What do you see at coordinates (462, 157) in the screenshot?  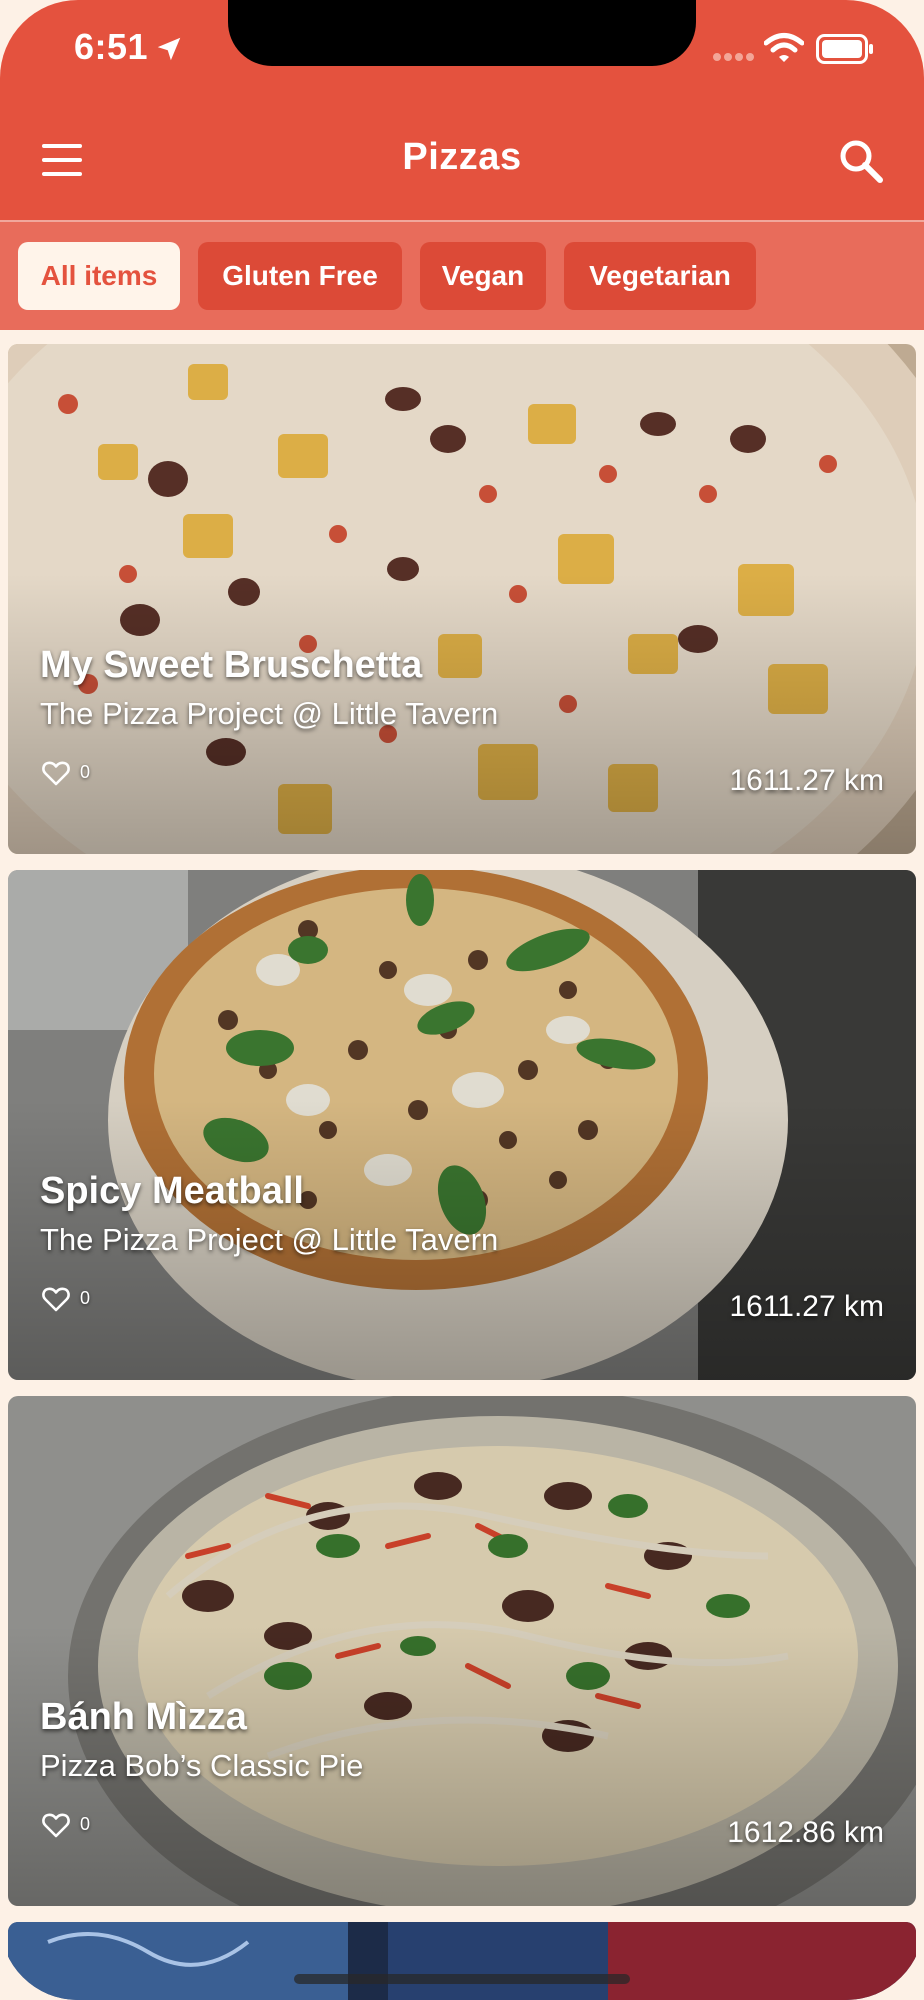 I see `page-title: Pizzas` at bounding box center [462, 157].